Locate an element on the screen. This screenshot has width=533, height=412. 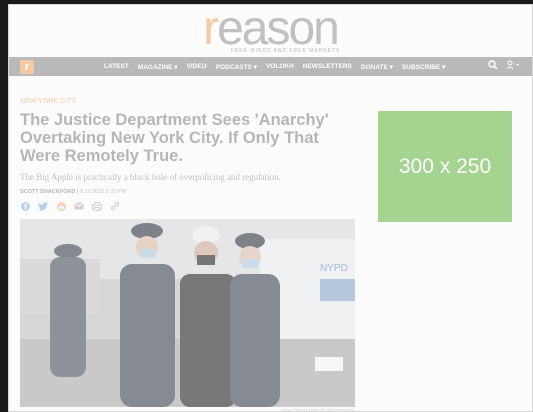
nav-icons is located at coordinates (504, 66).